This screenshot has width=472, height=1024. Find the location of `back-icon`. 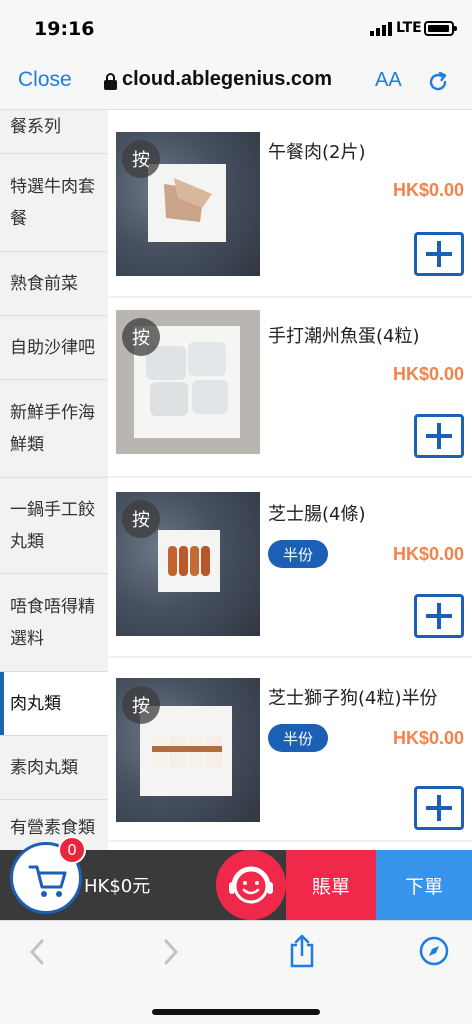

back-icon is located at coordinates (37, 952).